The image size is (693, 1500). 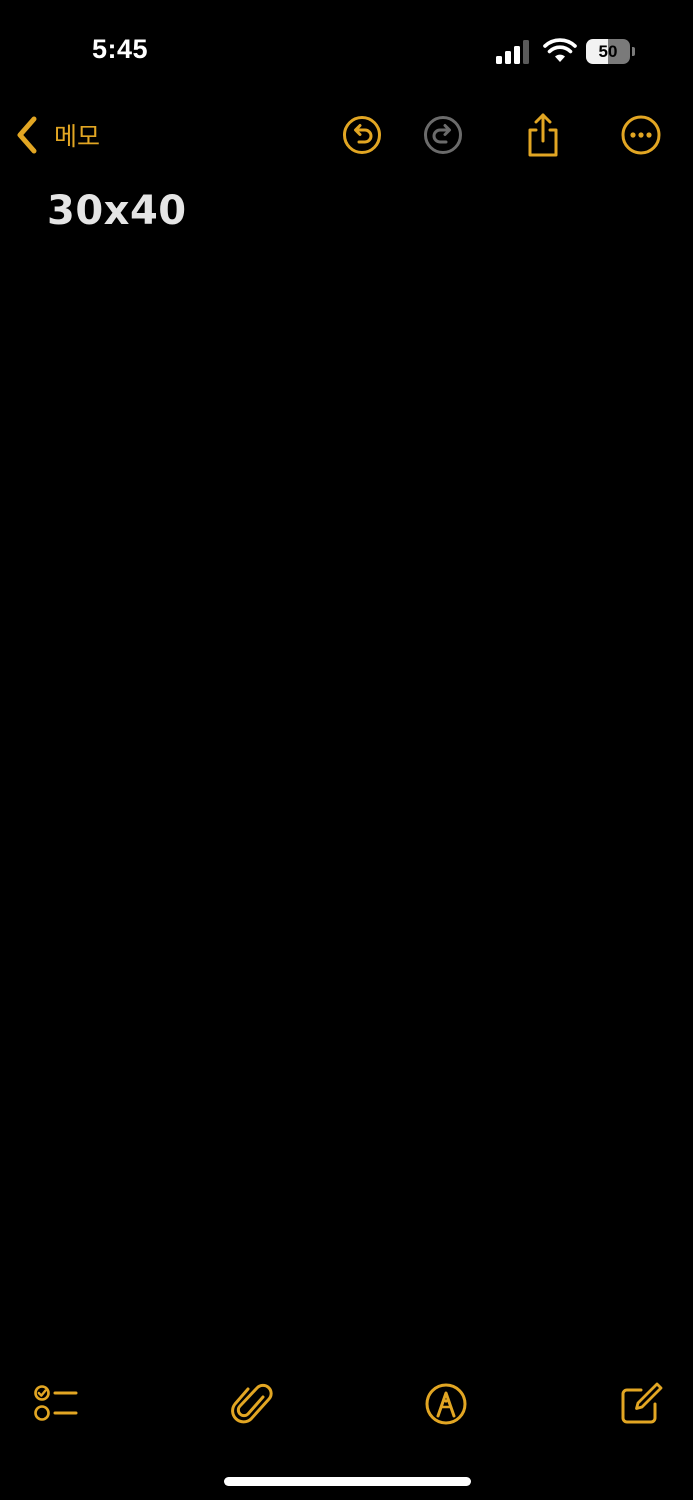 I want to click on redo-button, so click(x=443, y=135).